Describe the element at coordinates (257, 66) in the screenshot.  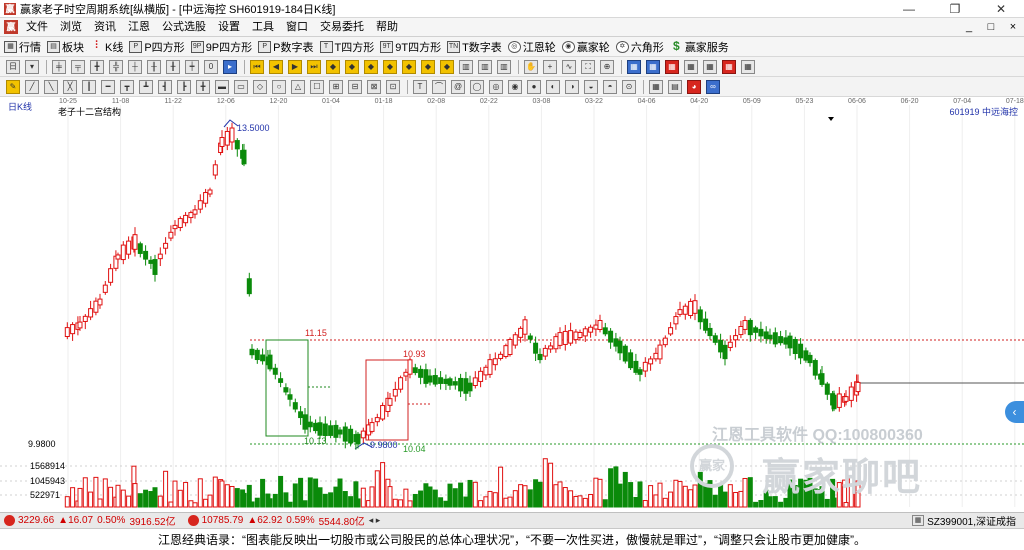
I see `first-frame-icon: ⏮` at that location.